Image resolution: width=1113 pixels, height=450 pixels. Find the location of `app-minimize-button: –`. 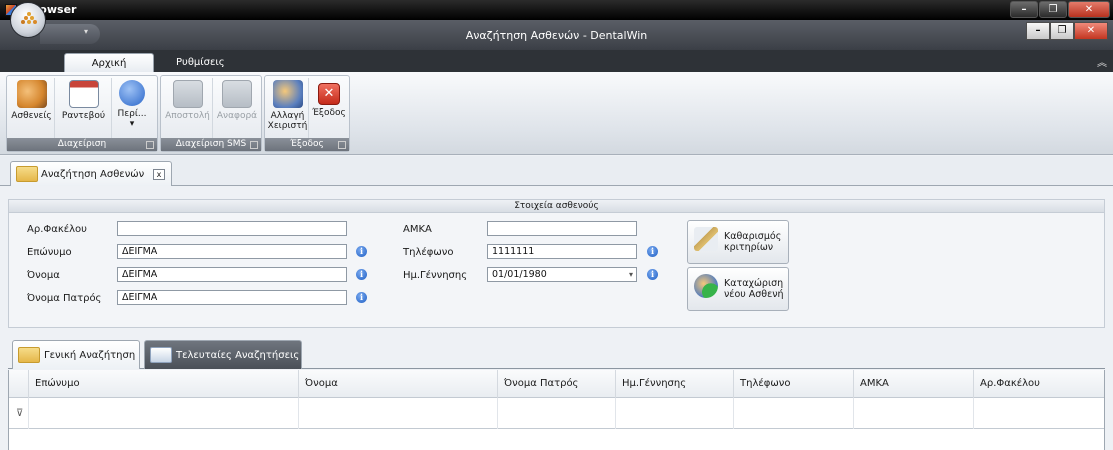

app-minimize-button: – is located at coordinates (1038, 31).